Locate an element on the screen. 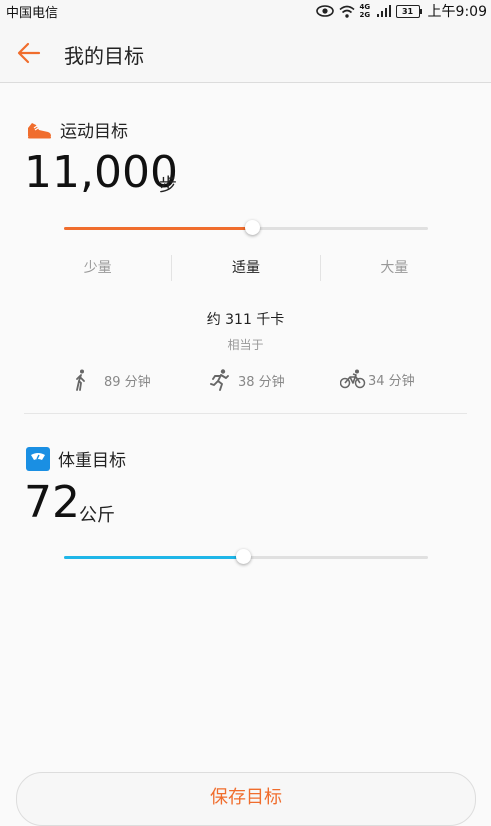 The width and height of the screenshot is (491, 826). status-icons: 4G 2G 31 上午9:09 is located at coordinates (401, 11).